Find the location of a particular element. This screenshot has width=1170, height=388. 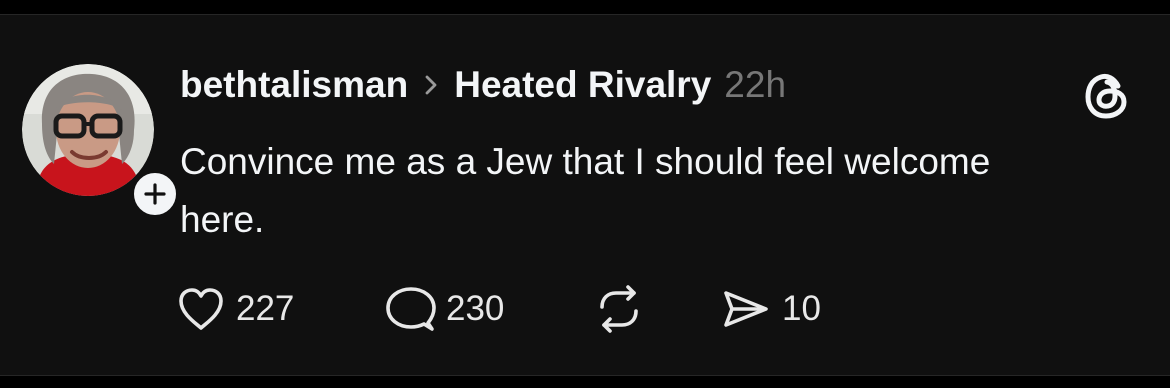

repost-button is located at coordinates (657, 309).